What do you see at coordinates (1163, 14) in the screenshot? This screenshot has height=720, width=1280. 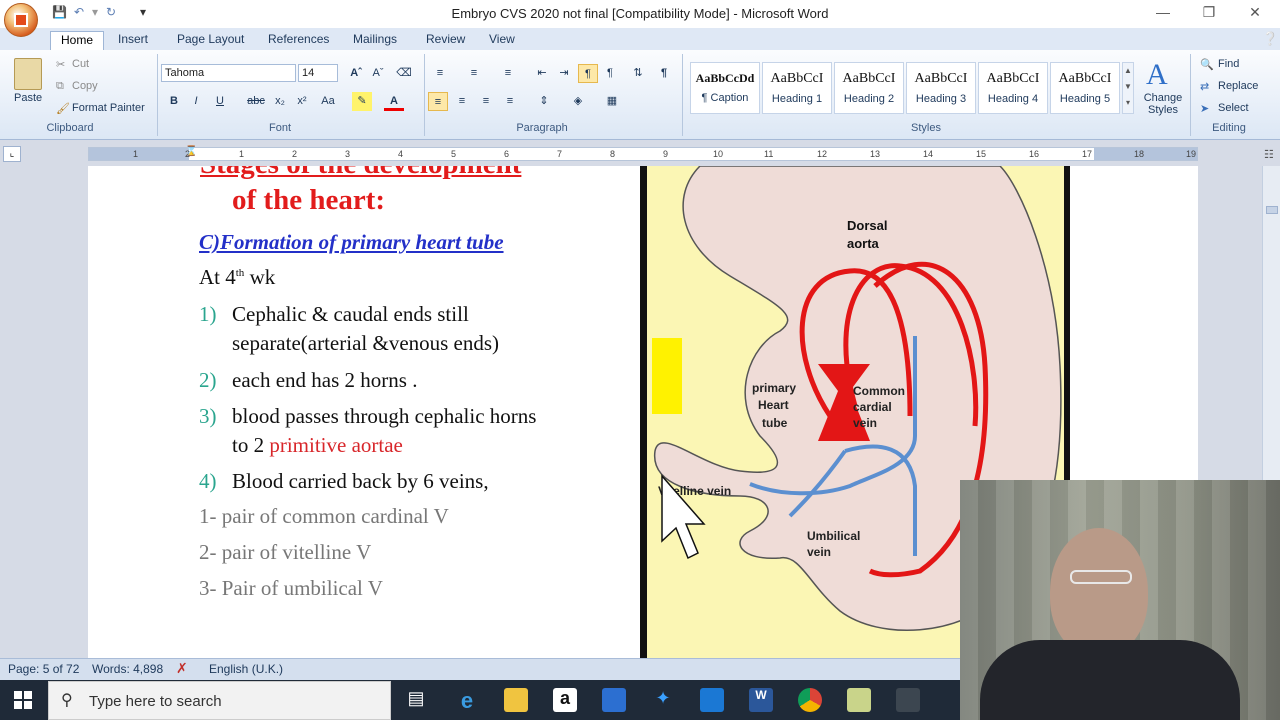 I see `minimize-button: —` at bounding box center [1163, 14].